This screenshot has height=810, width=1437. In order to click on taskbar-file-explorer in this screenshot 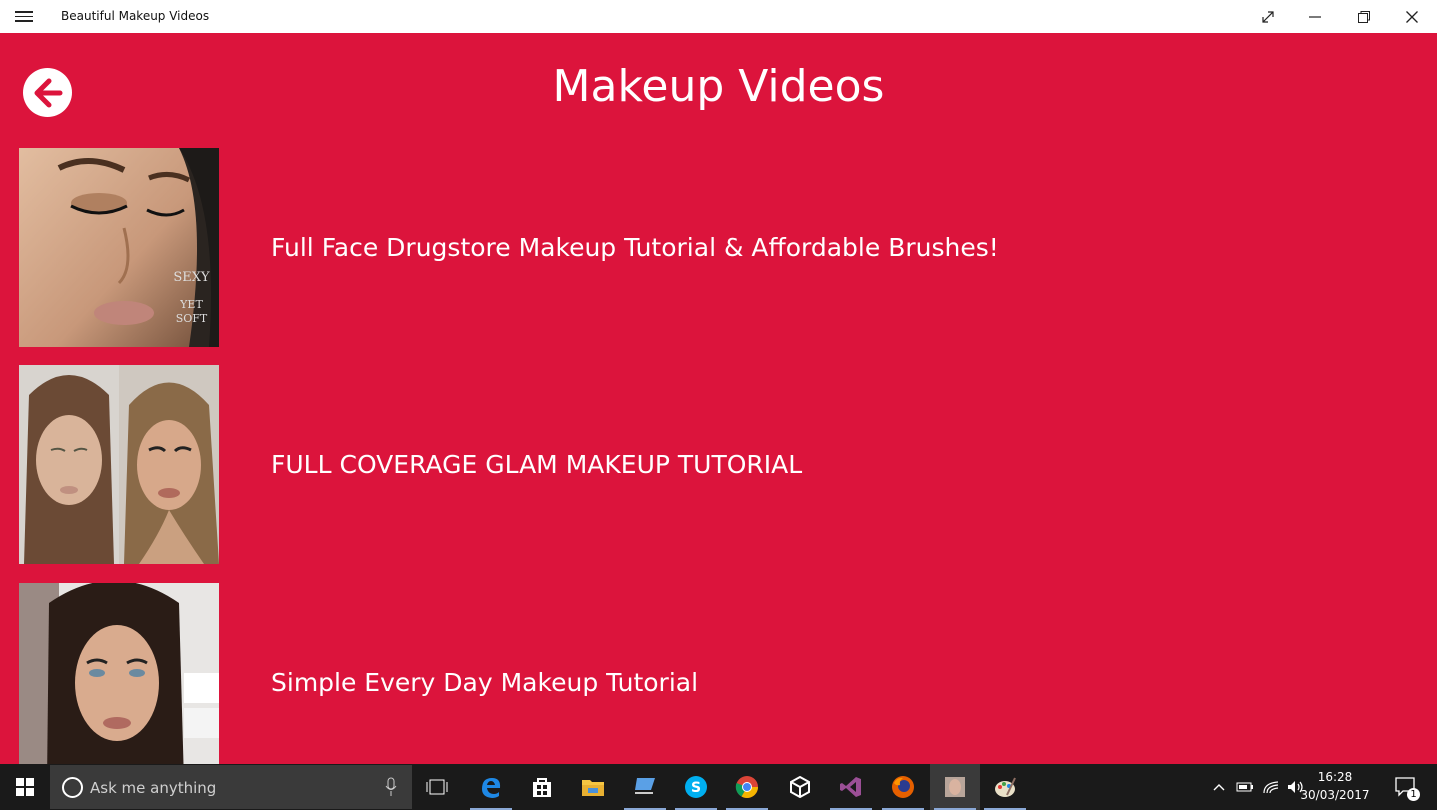, I will do `click(593, 787)`.